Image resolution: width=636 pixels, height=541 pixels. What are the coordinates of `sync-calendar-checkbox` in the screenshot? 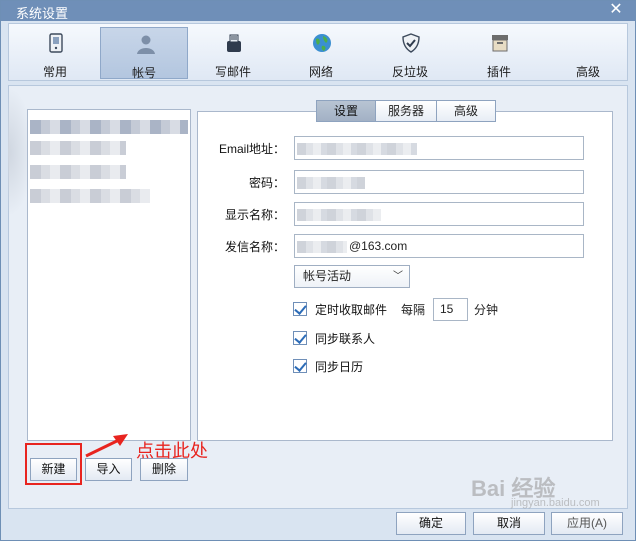 It's located at (300, 366).